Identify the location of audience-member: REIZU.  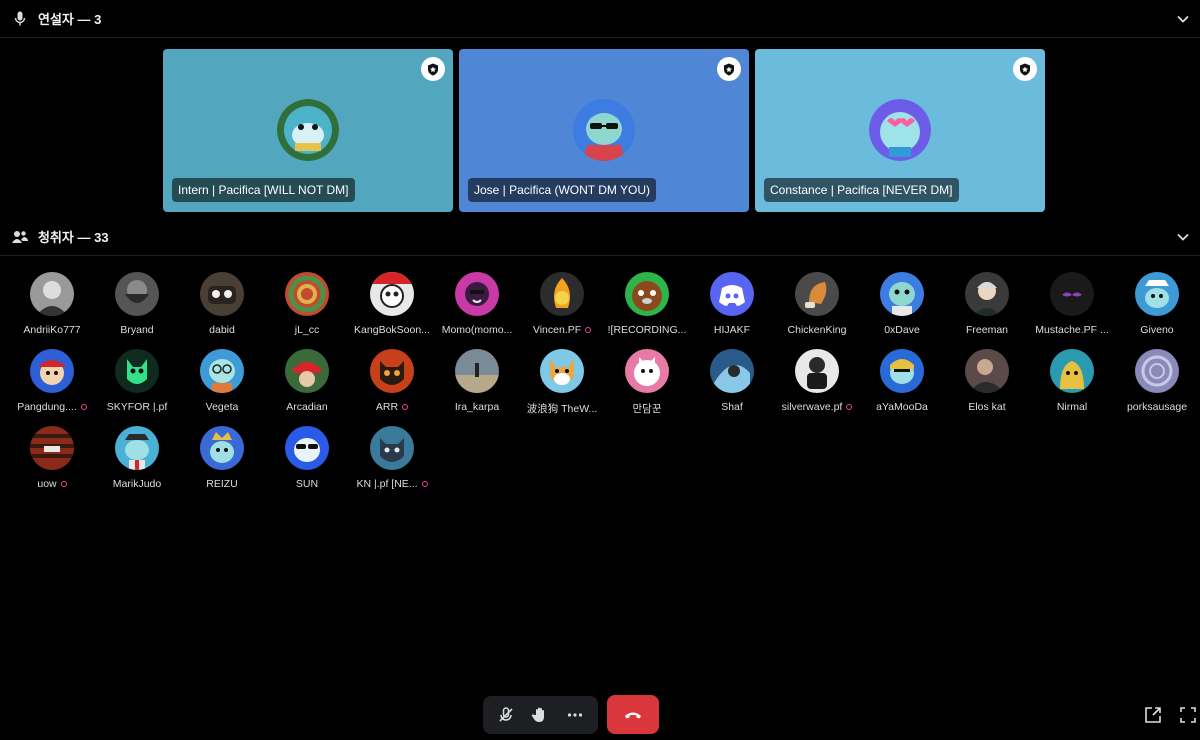
(222, 461).